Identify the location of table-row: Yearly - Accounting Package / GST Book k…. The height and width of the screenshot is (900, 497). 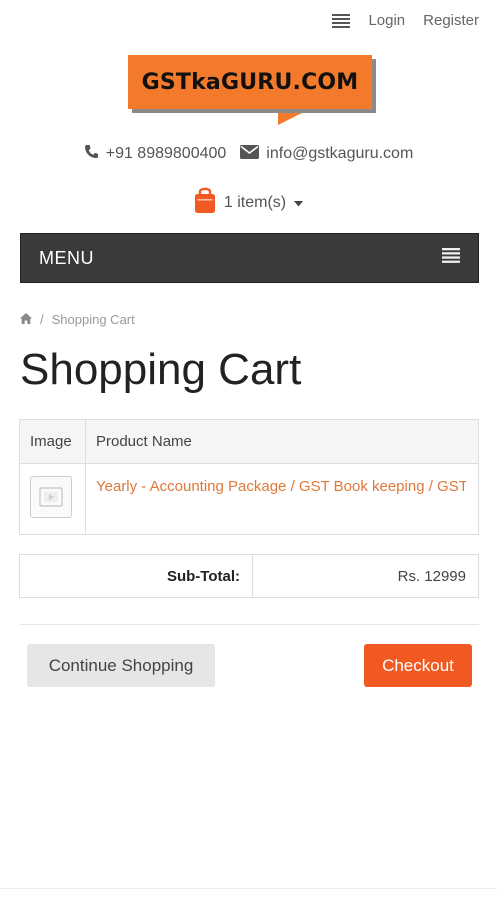
(249, 499).